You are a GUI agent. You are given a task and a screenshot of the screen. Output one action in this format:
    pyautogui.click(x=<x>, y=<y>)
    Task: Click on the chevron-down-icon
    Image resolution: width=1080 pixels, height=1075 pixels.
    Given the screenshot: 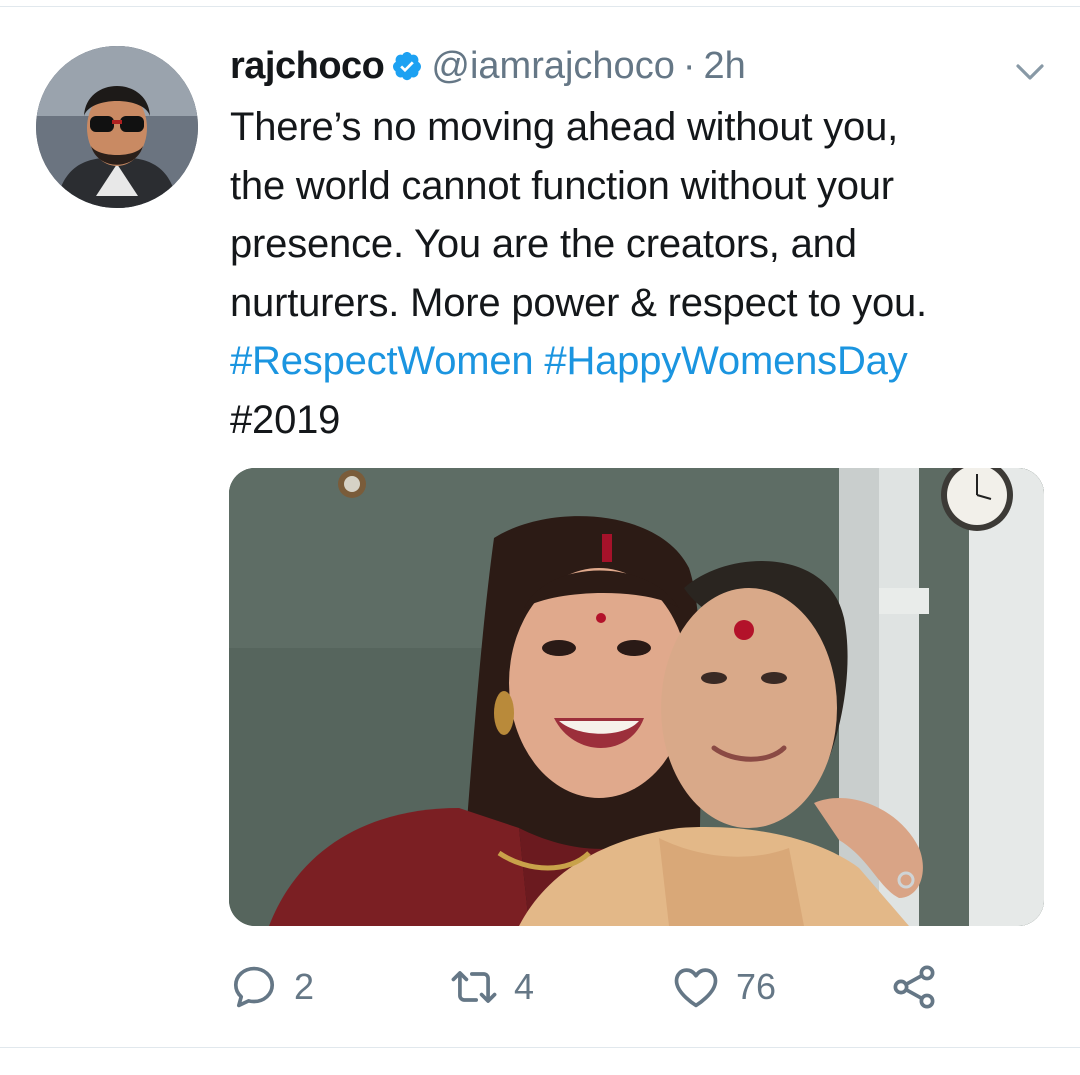 What is the action you would take?
    pyautogui.click(x=1030, y=71)
    